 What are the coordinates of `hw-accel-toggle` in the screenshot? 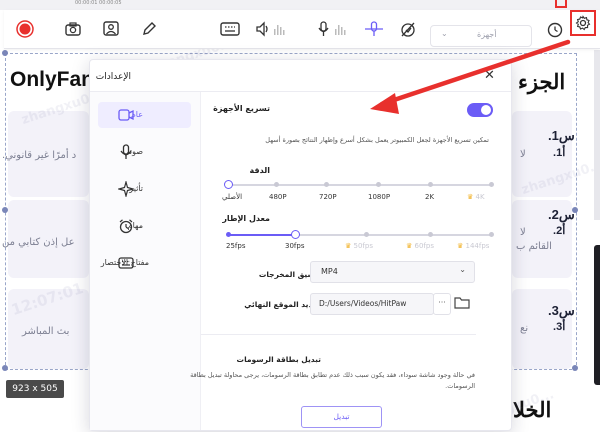 It's located at (480, 110).